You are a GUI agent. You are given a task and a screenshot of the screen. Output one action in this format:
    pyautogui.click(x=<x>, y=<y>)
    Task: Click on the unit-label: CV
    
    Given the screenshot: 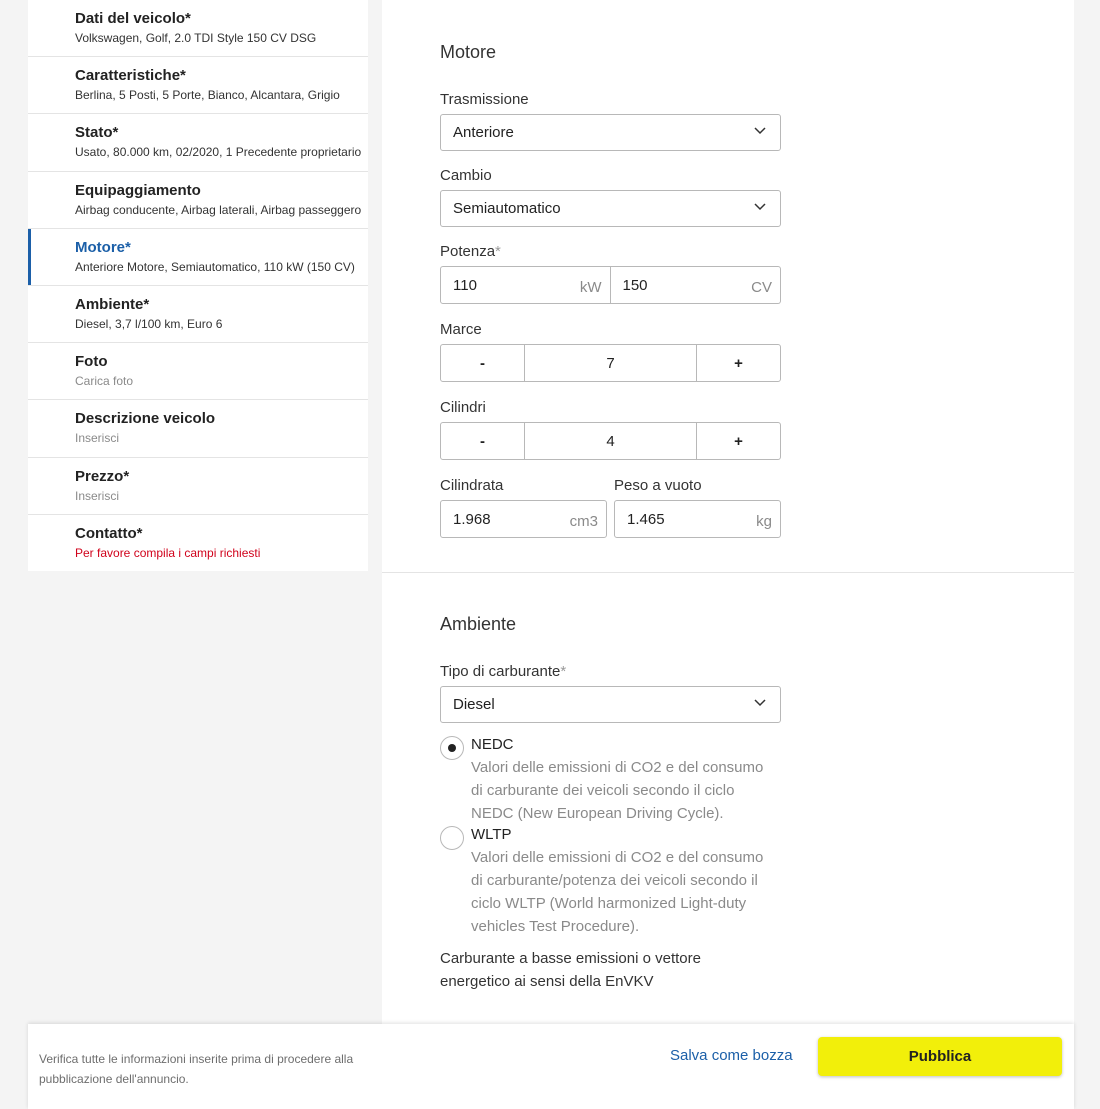 What is the action you would take?
    pyautogui.click(x=761, y=287)
    